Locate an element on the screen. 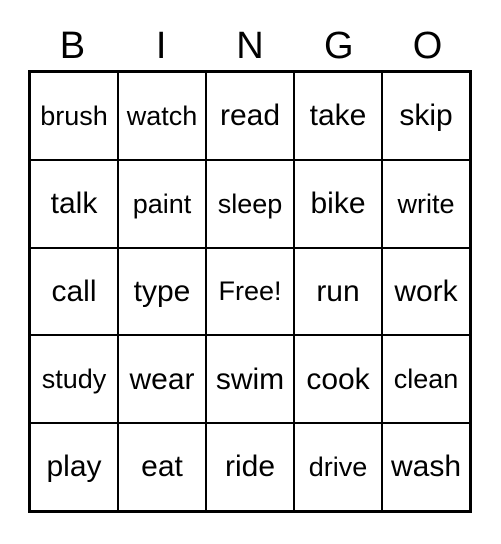  bingo-cell-label: study is located at coordinates (74, 379).